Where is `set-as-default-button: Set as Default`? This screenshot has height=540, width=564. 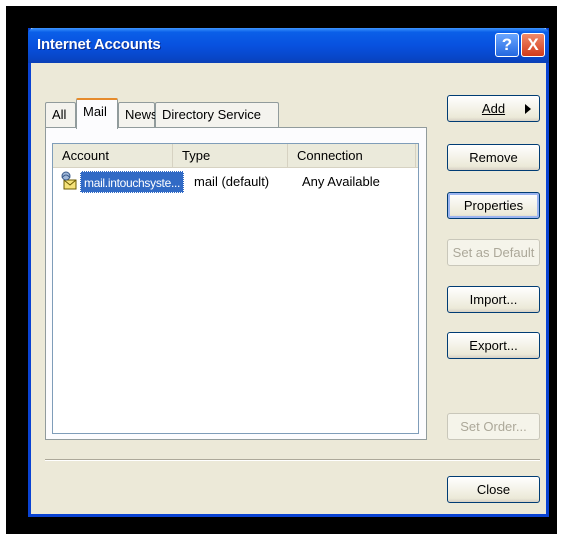 set-as-default-button: Set as Default is located at coordinates (493, 252).